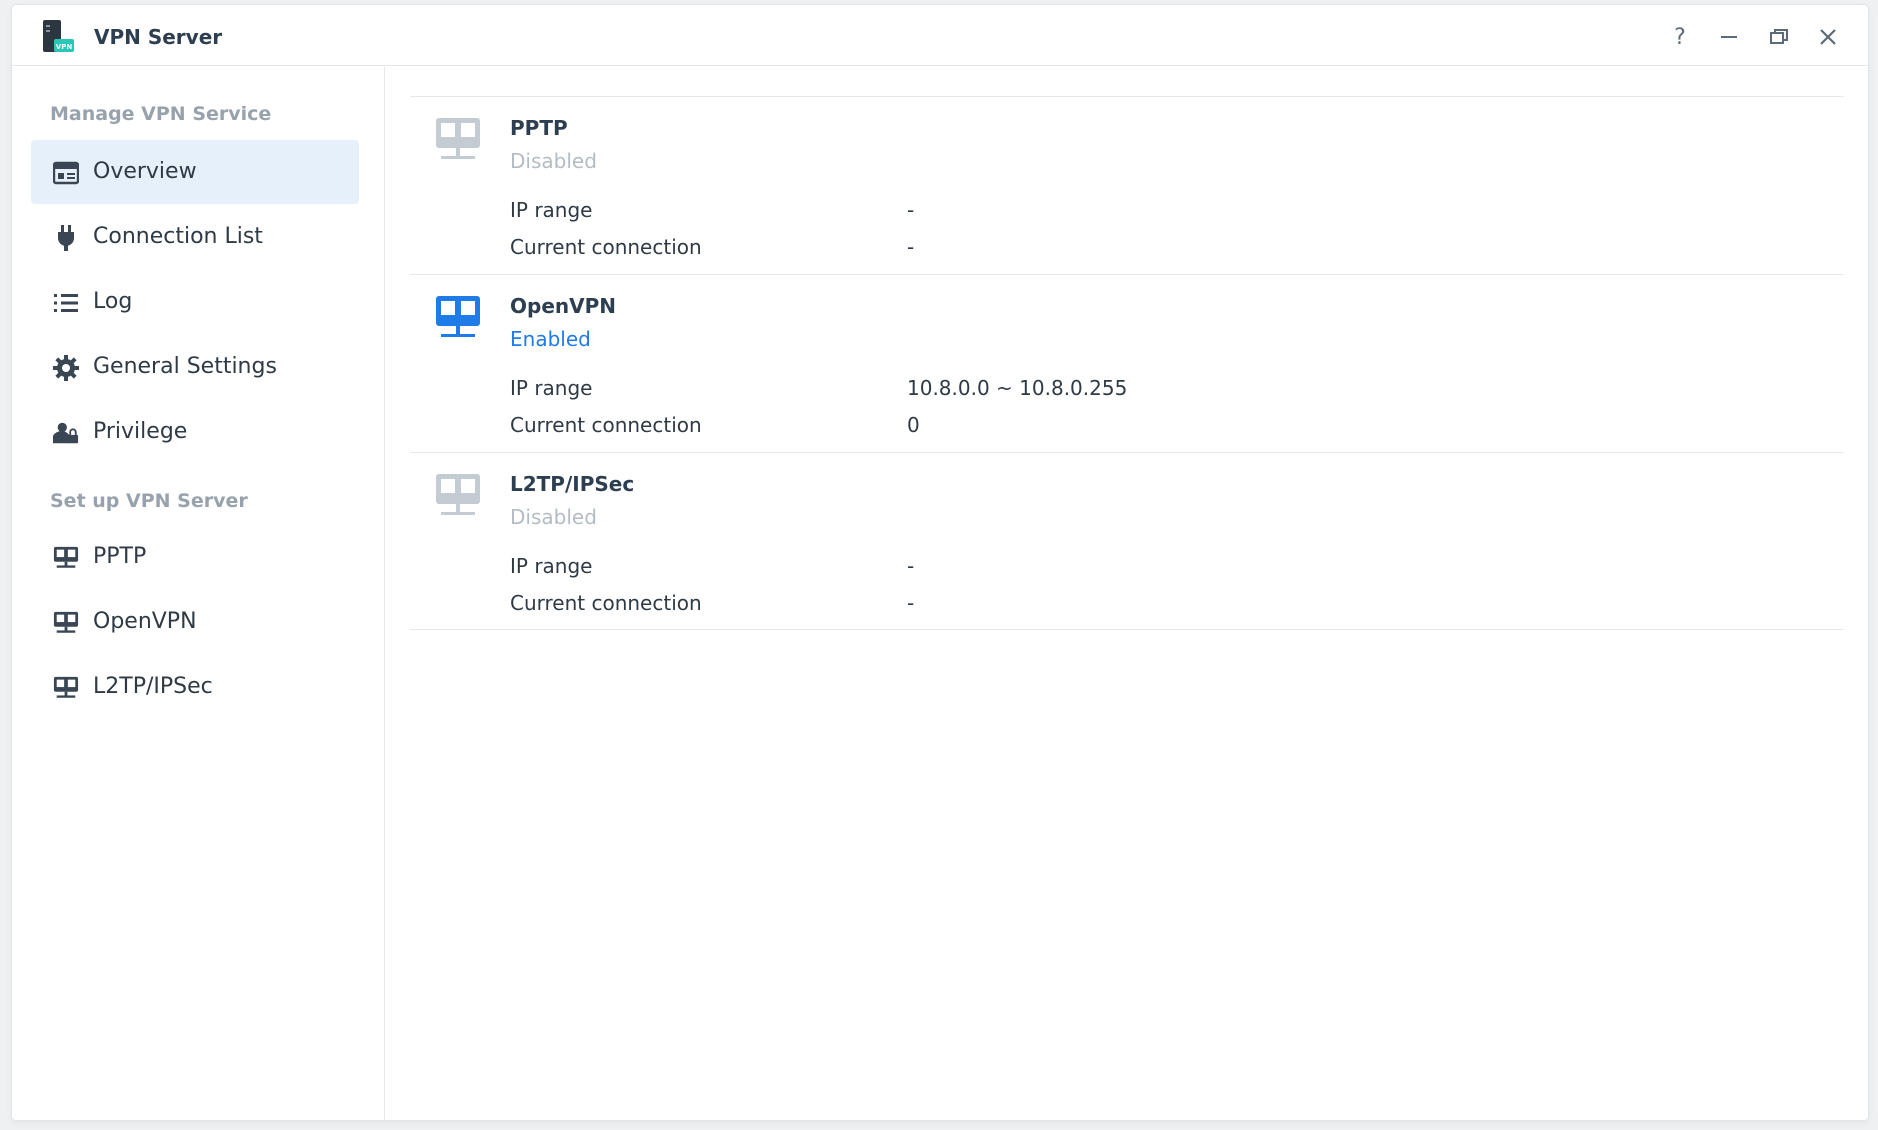 The height and width of the screenshot is (1130, 1878). I want to click on gear-icon, so click(66, 368).